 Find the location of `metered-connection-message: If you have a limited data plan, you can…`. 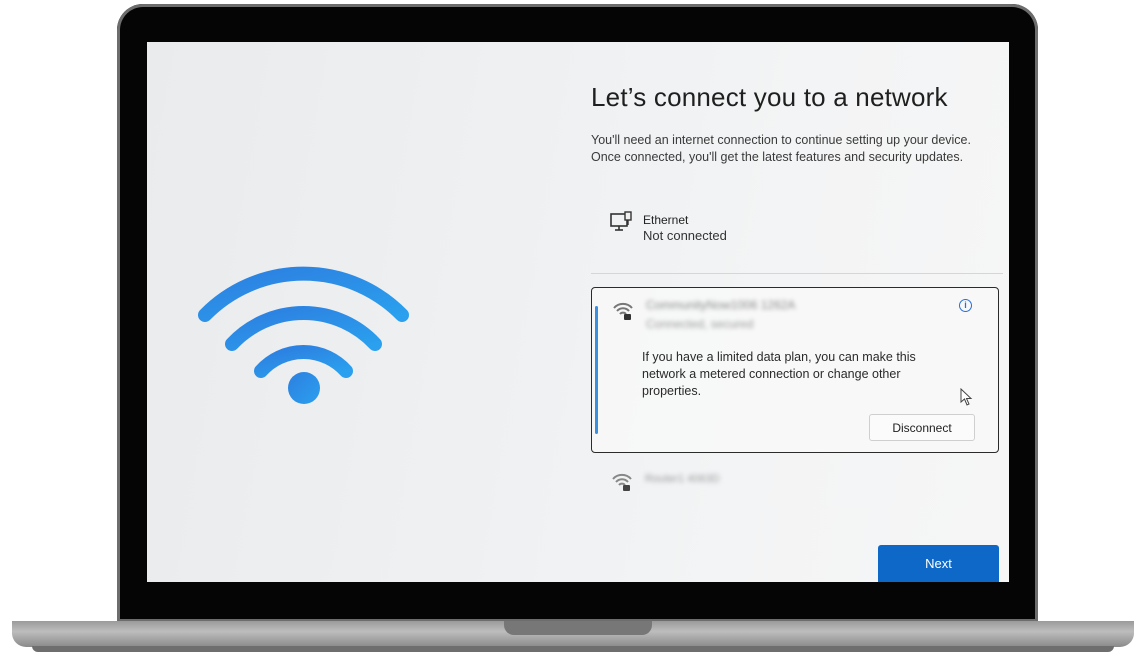

metered-connection-message: If you have a limited data plan, you can… is located at coordinates (779, 374).